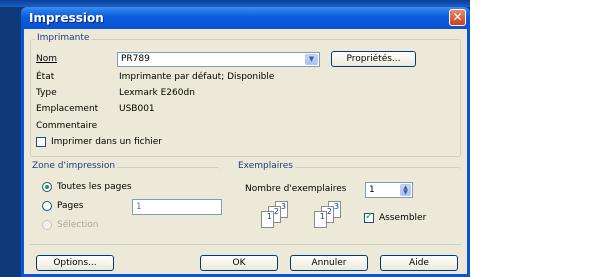  Describe the element at coordinates (135, 59) in the screenshot. I see `printer-name-value: PR789` at that location.